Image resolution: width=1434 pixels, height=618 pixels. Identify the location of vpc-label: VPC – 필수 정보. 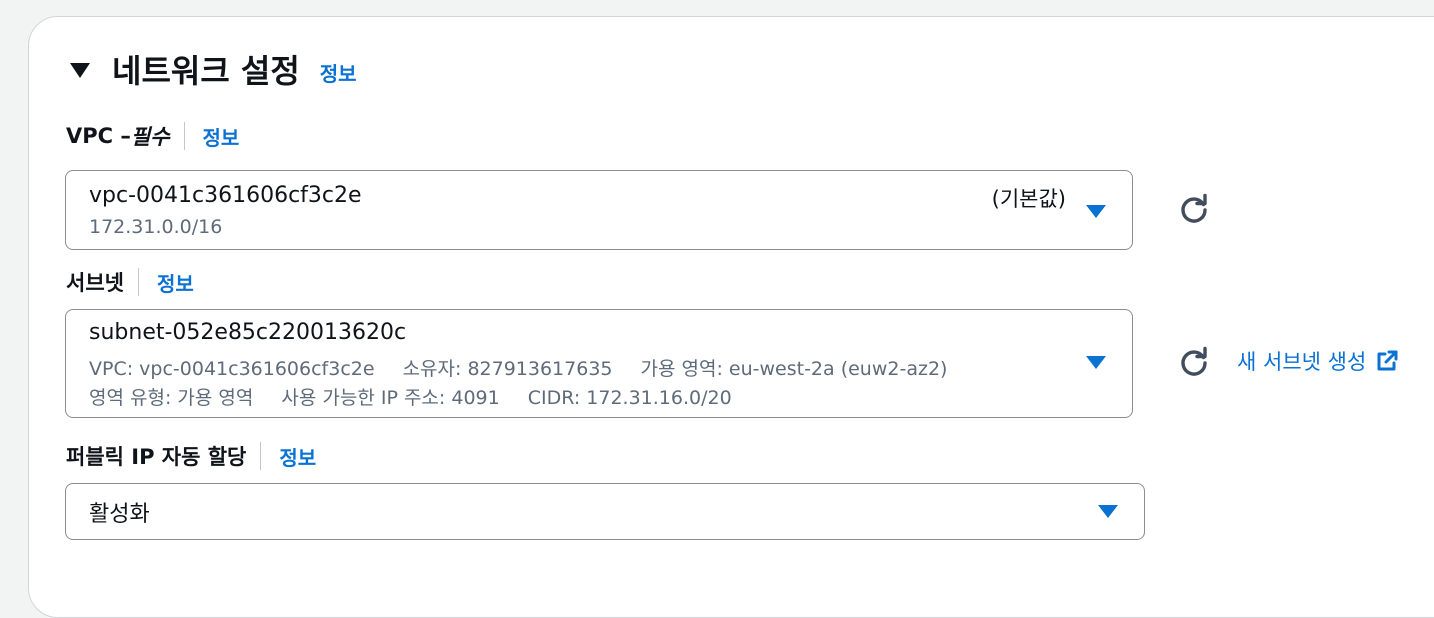
(152, 136).